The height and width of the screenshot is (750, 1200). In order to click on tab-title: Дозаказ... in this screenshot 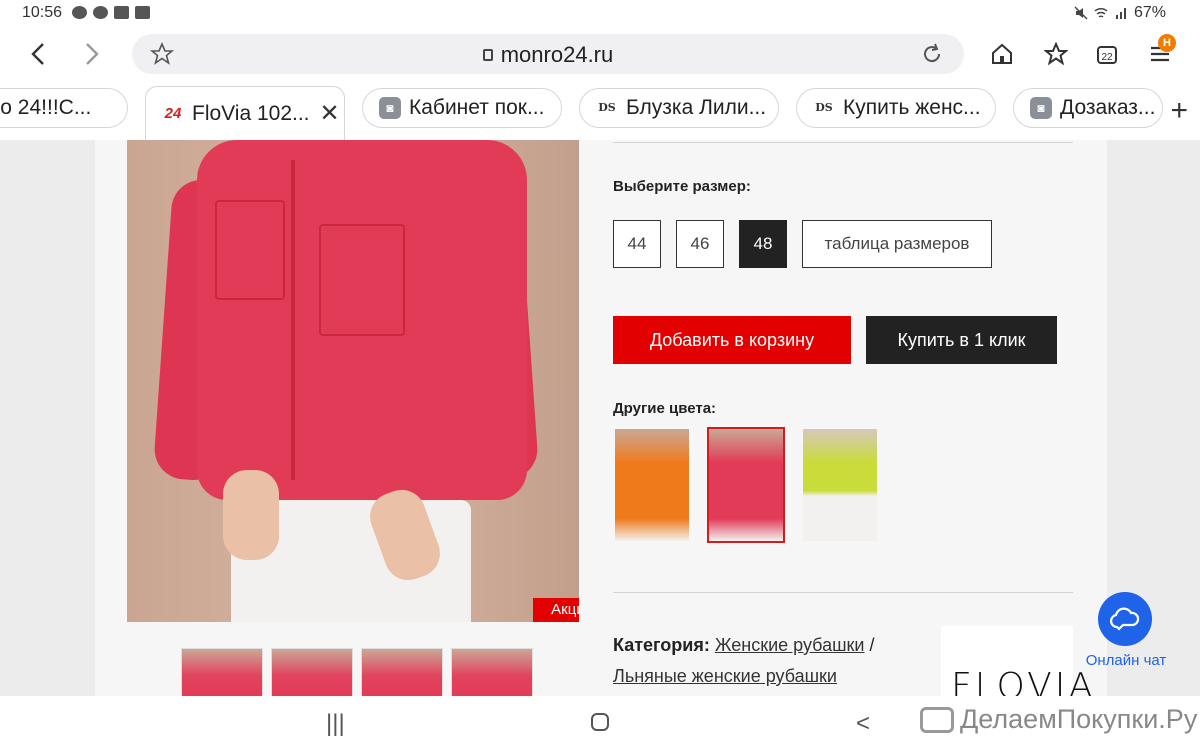, I will do `click(1108, 107)`.